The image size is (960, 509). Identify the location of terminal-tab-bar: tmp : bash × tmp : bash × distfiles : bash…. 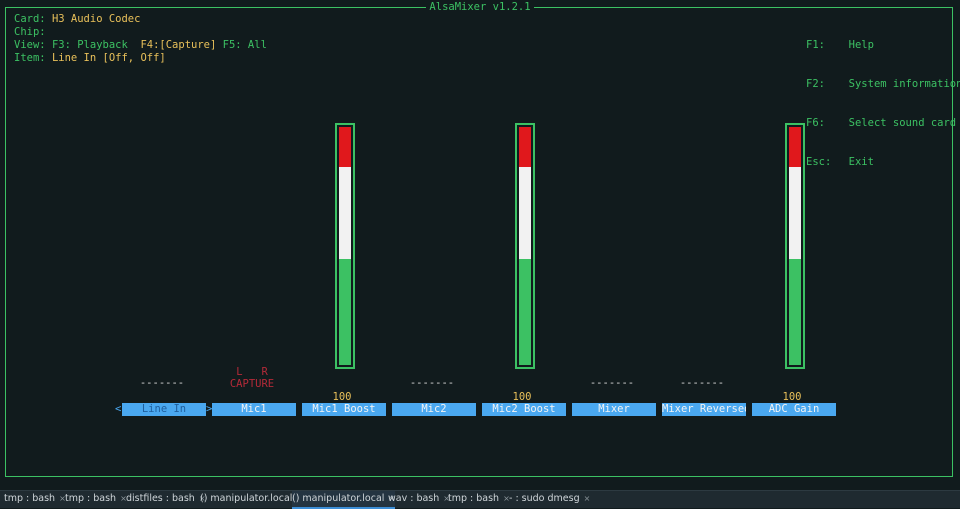
(480, 499).